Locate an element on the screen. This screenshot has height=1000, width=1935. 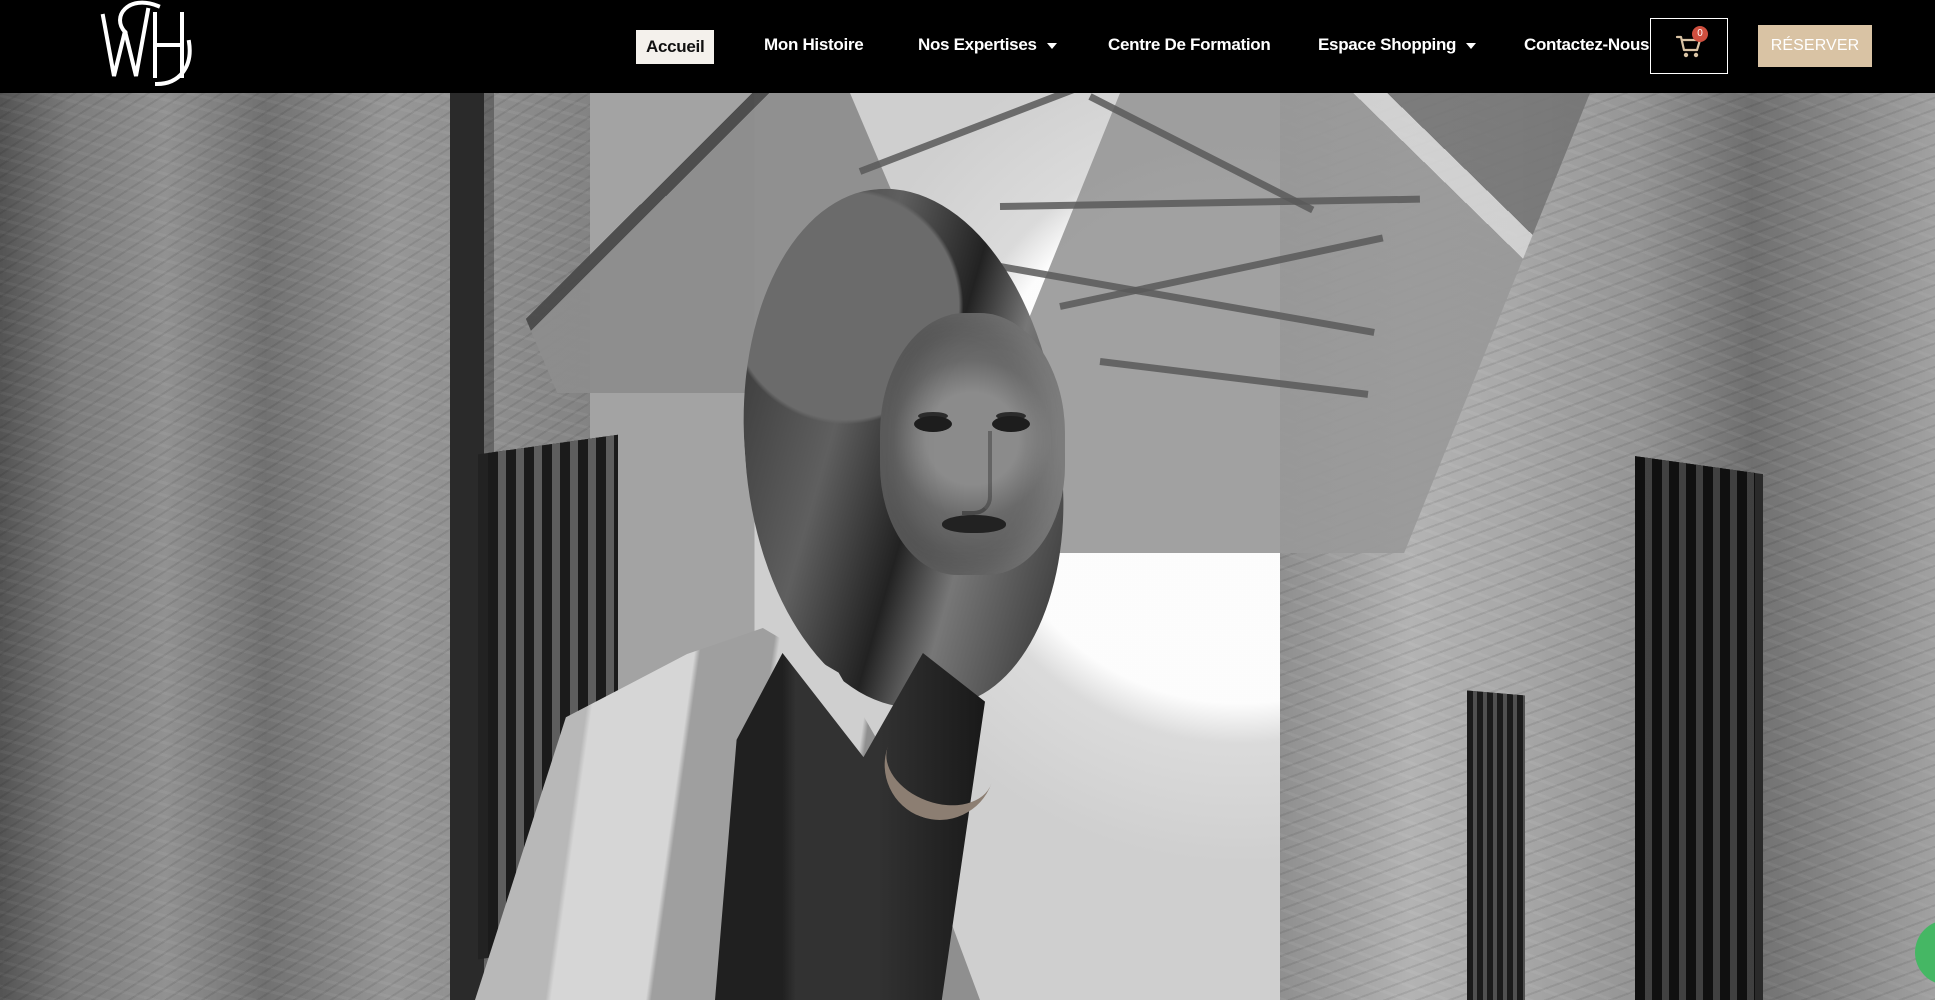
nav-label: Accueil is located at coordinates (675, 46).